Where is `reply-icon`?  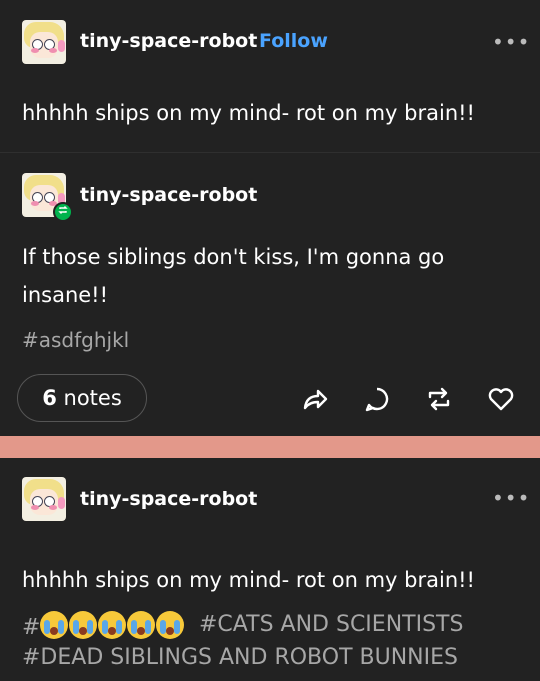
reply-icon is located at coordinates (377, 399).